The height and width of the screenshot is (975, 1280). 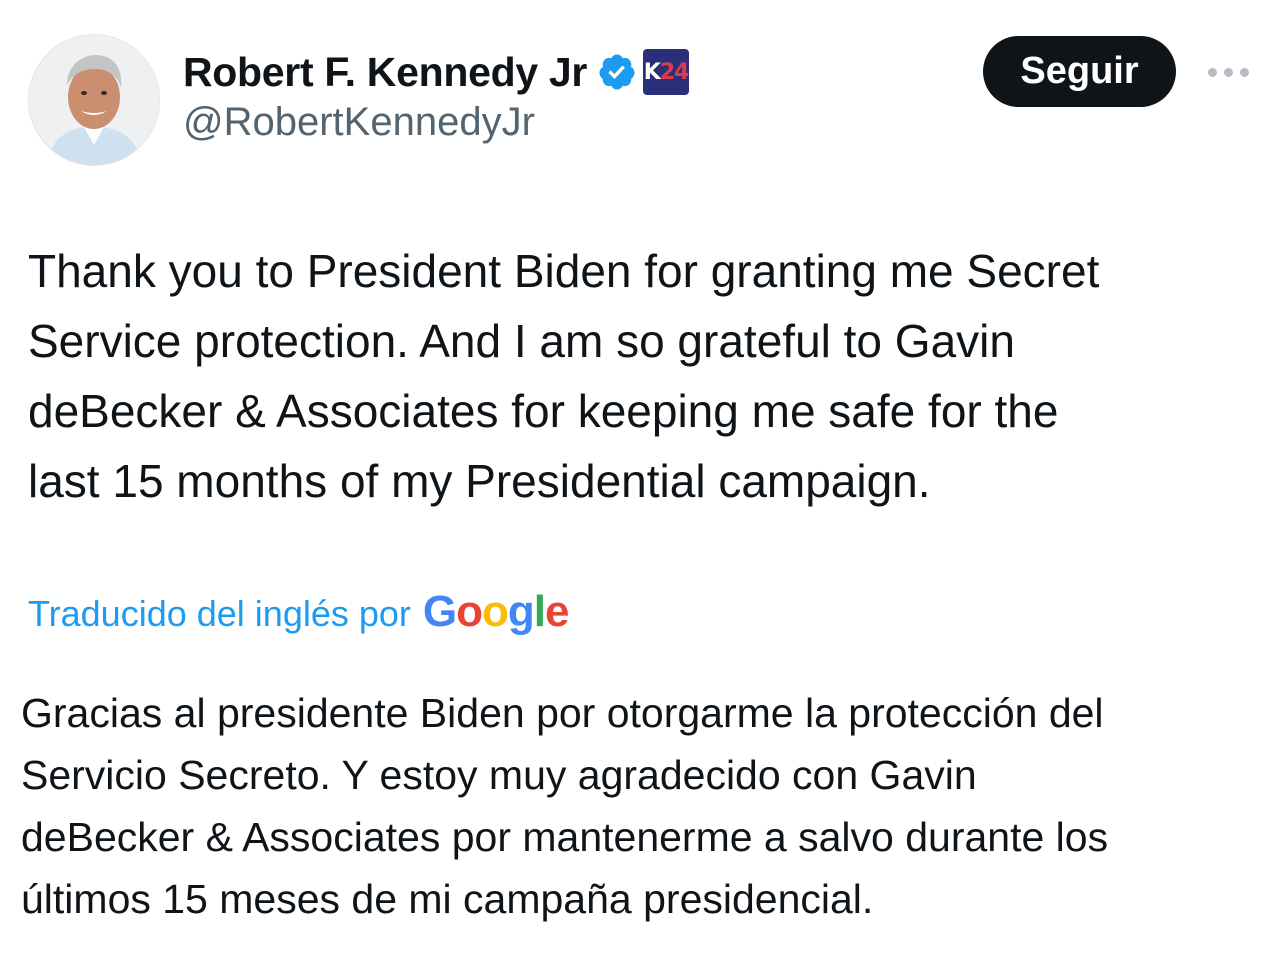 I want to click on translation-attribution: Traducido del inglés por Google, so click(x=299, y=614).